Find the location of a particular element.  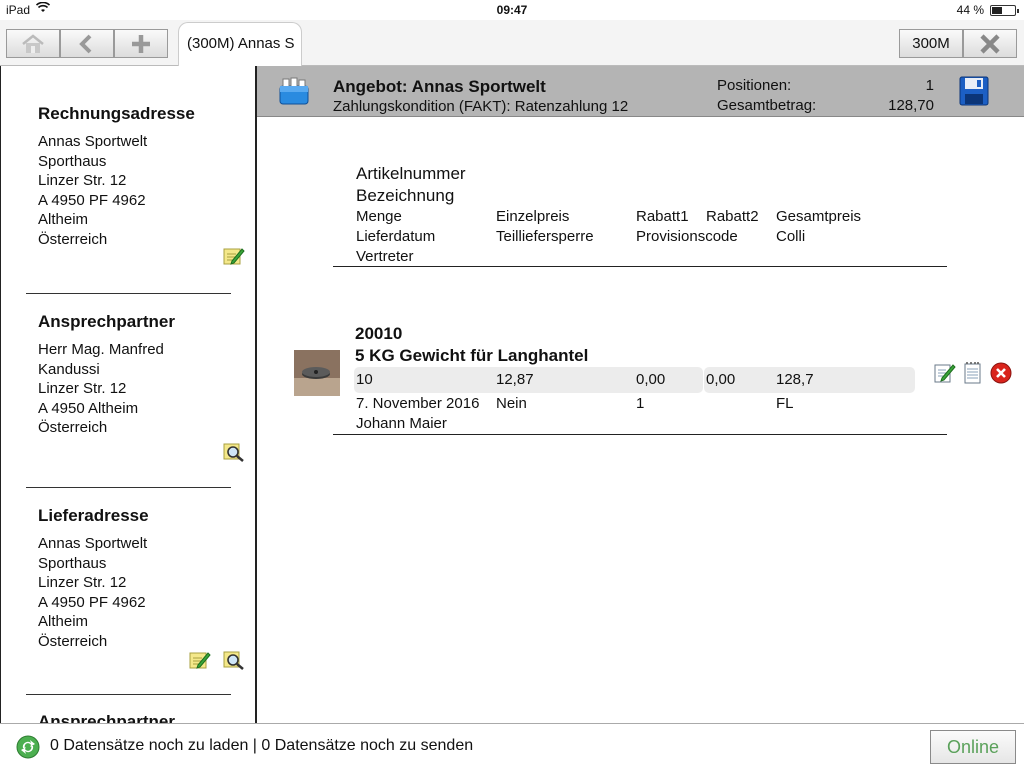

col-total-price: Gesamtpreis is located at coordinates (819, 216).